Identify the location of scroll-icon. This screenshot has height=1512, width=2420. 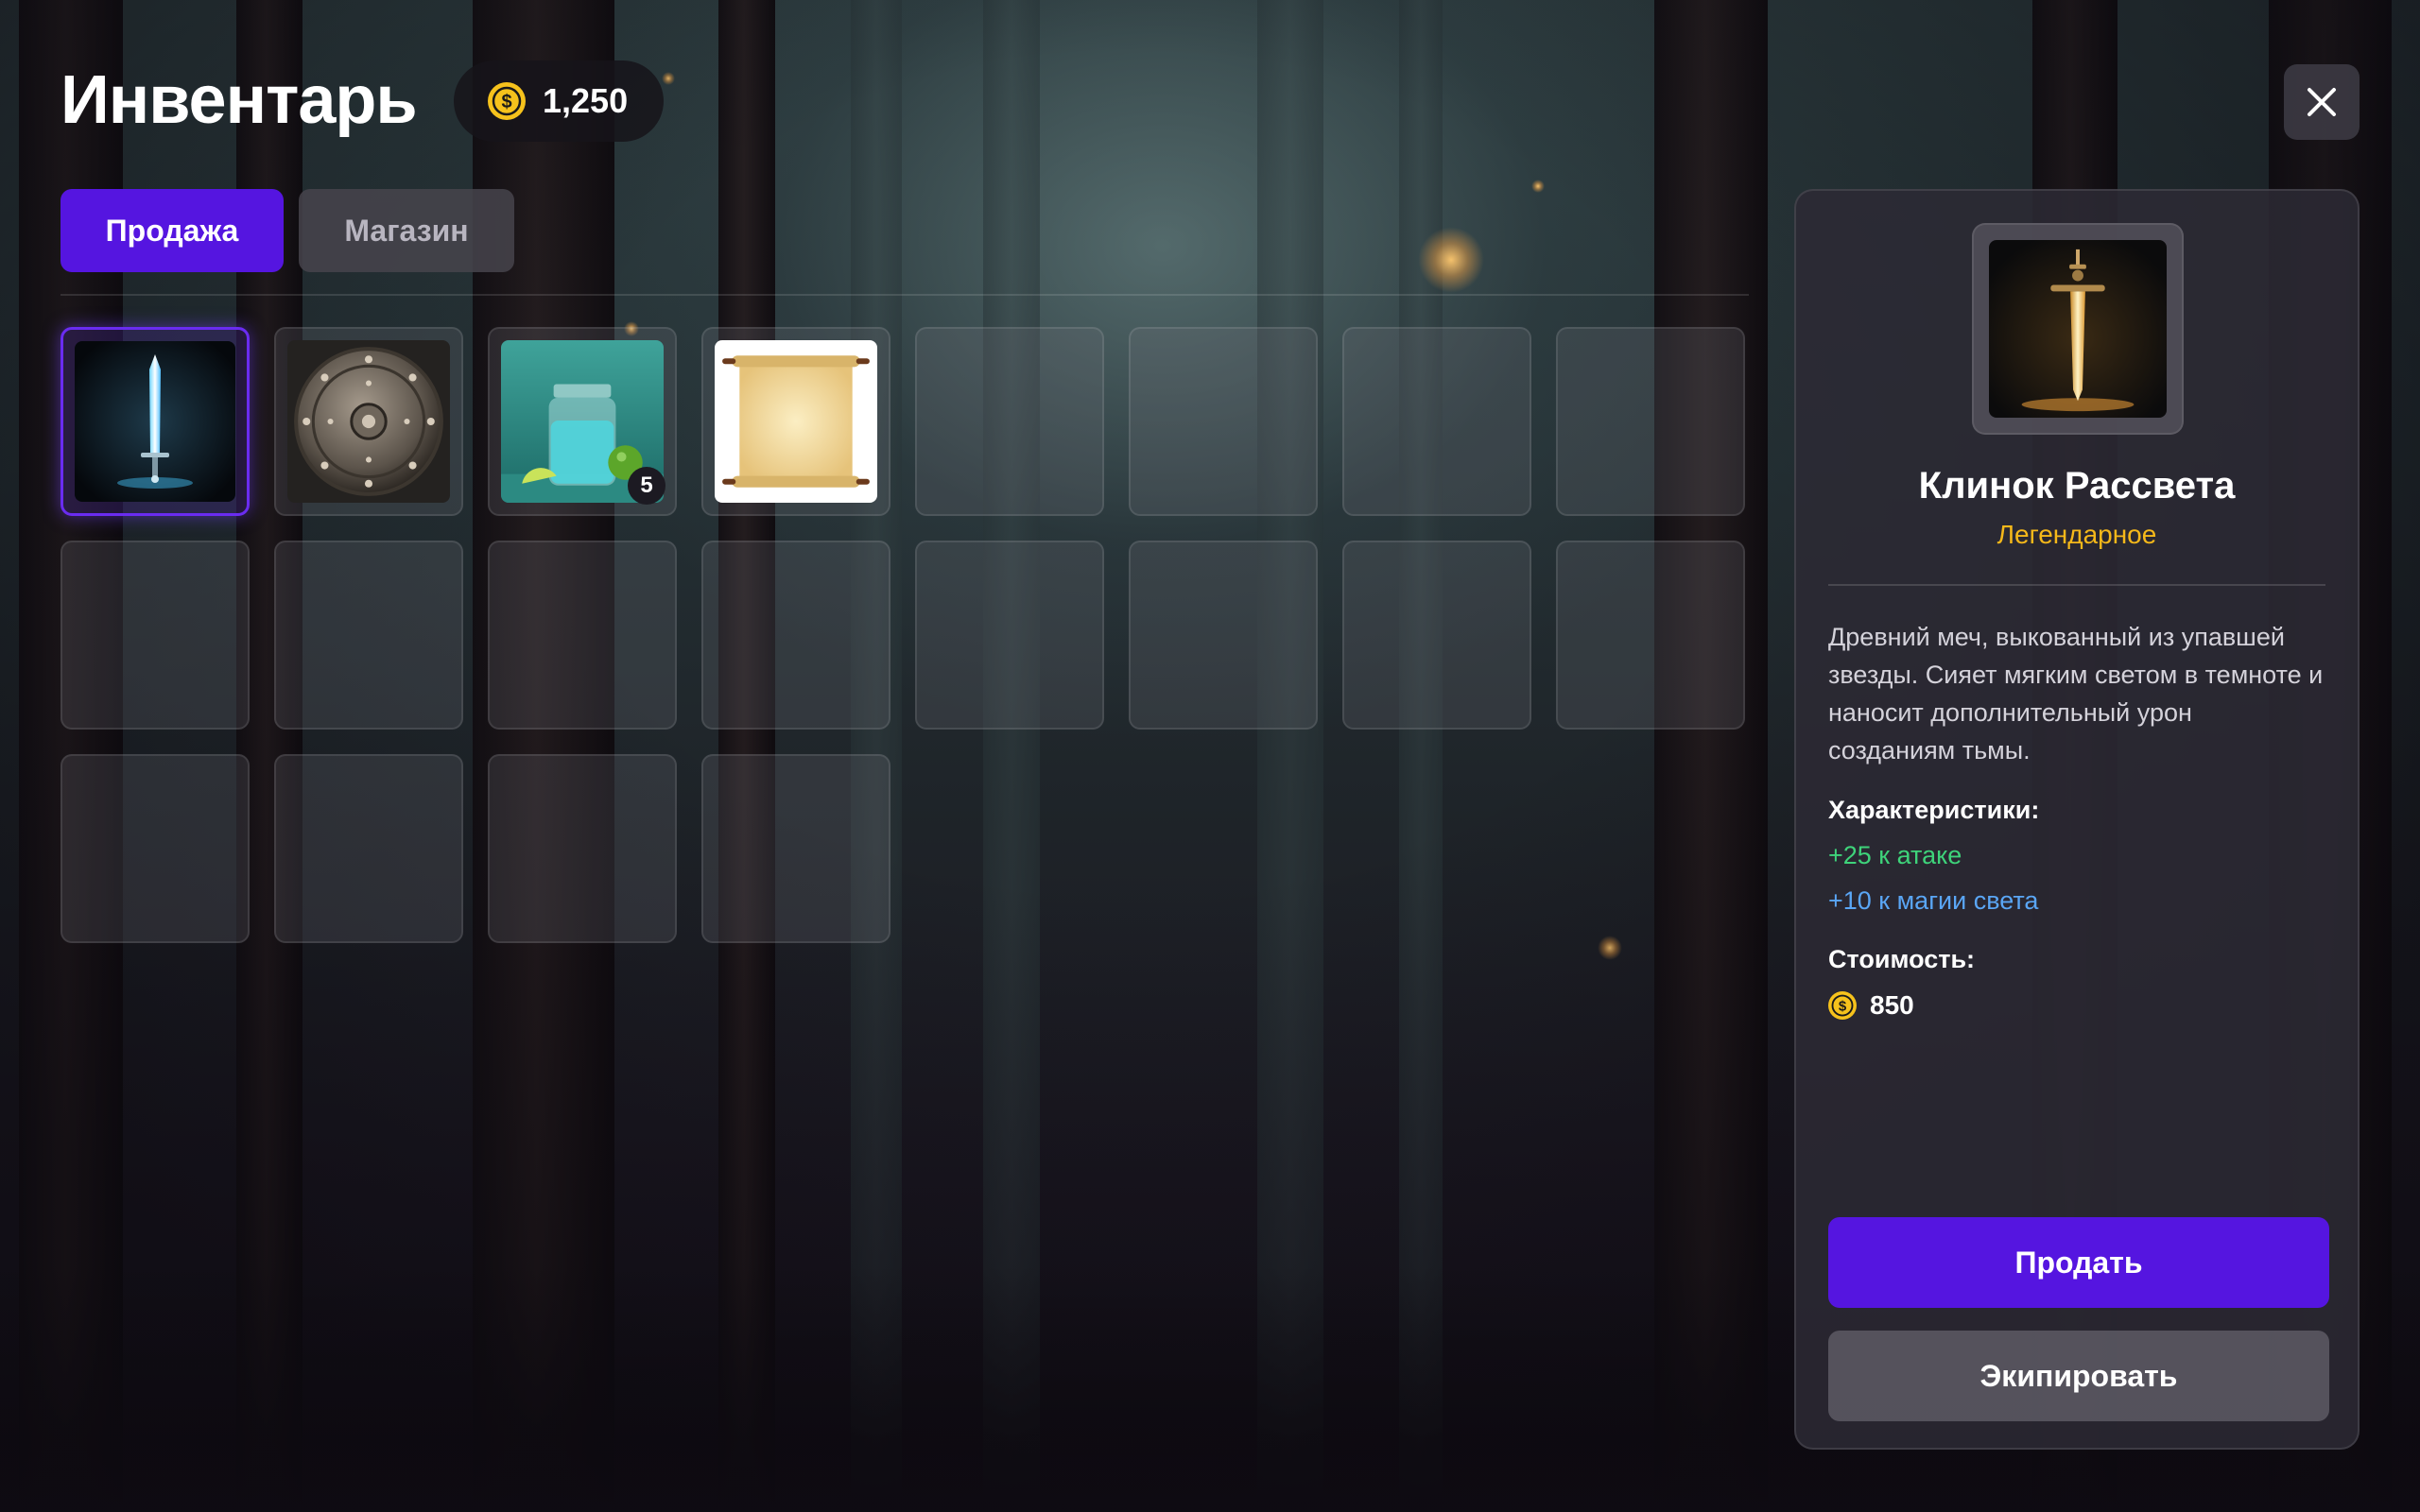
(796, 421).